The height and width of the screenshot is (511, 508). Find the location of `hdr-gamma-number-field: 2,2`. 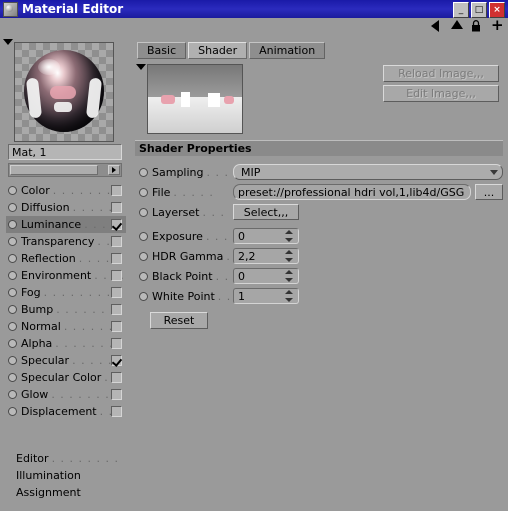

hdr-gamma-number-field: 2,2 is located at coordinates (266, 256).